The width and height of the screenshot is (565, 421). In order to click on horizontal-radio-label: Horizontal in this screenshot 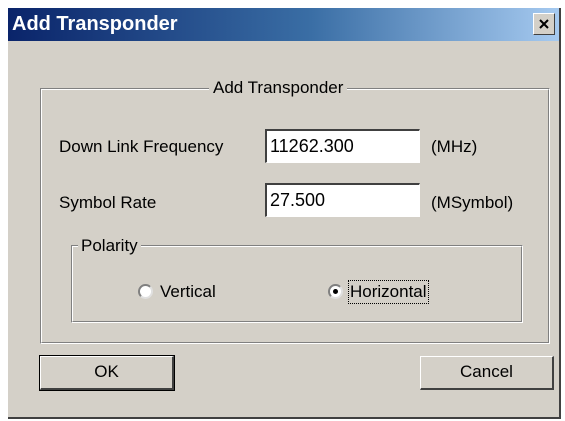, I will do `click(388, 292)`.